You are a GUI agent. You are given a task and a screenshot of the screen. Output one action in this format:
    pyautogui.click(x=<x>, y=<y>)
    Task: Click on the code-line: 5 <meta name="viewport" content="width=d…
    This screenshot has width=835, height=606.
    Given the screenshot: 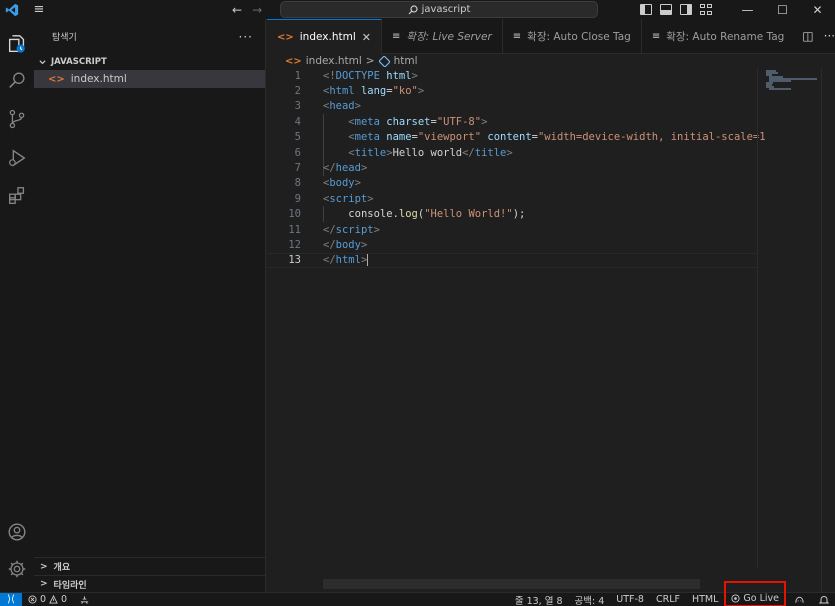 What is the action you would take?
    pyautogui.click(x=516, y=137)
    